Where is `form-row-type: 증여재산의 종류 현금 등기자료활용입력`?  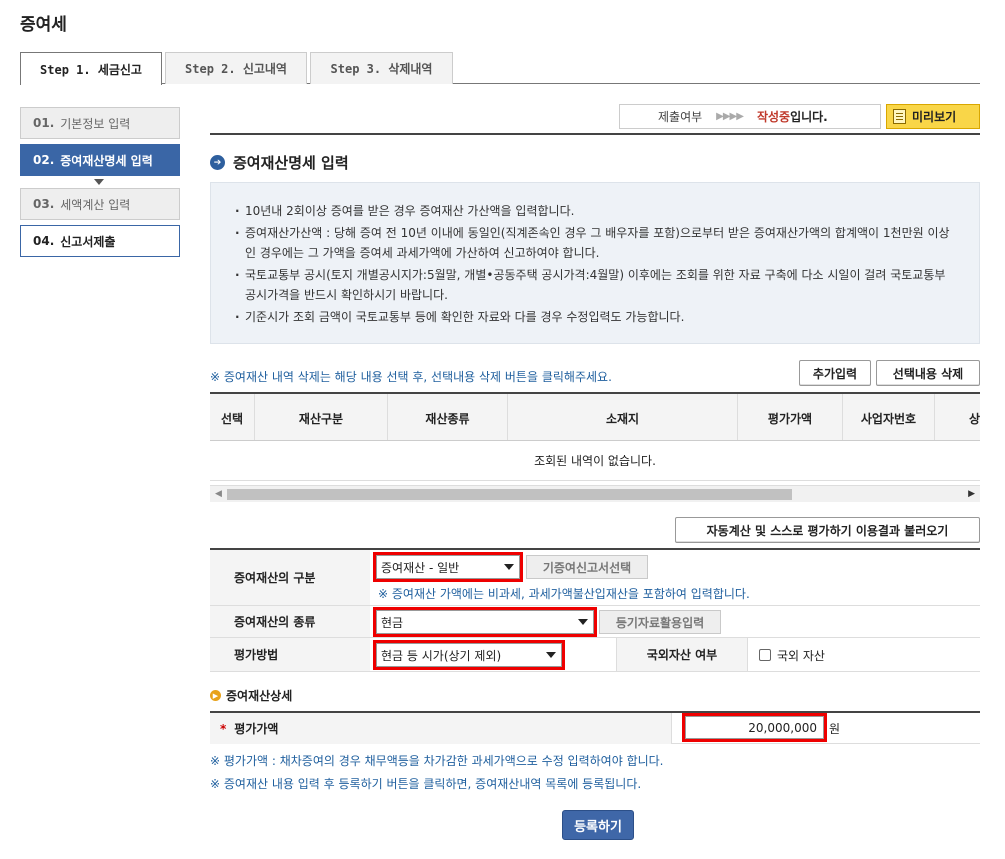 form-row-type: 증여재산의 종류 현금 등기자료활용입력 is located at coordinates (595, 622).